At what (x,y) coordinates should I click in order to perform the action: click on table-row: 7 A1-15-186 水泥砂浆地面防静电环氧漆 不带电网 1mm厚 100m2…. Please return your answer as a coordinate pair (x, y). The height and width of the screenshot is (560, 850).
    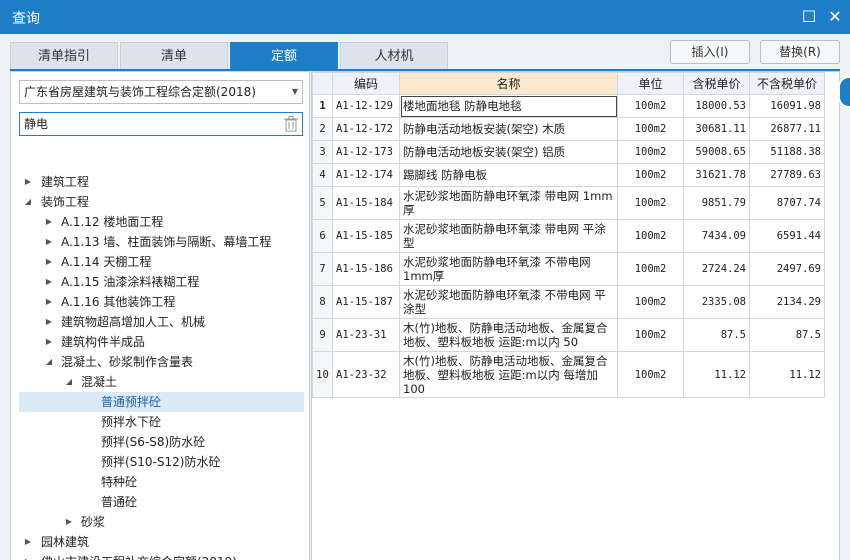
    Looking at the image, I should click on (568, 269).